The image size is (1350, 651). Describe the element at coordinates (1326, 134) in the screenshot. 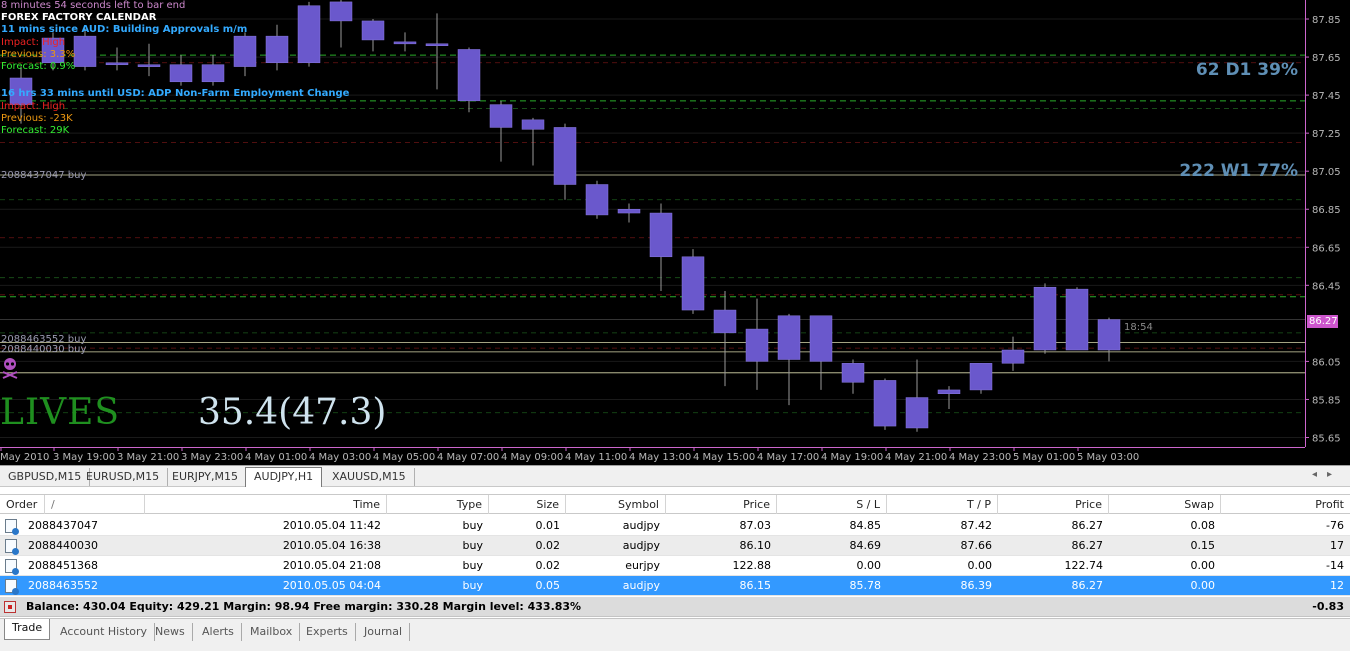

I see `price-tick-label: 87.25` at that location.